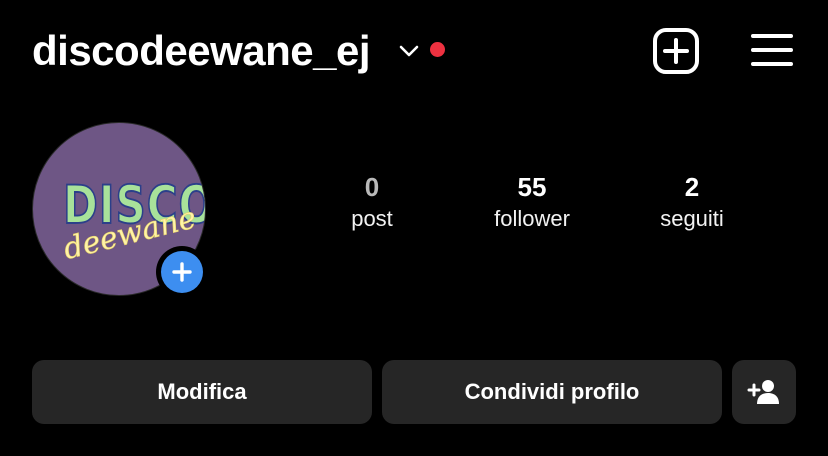  I want to click on following-count: 2, so click(692, 187).